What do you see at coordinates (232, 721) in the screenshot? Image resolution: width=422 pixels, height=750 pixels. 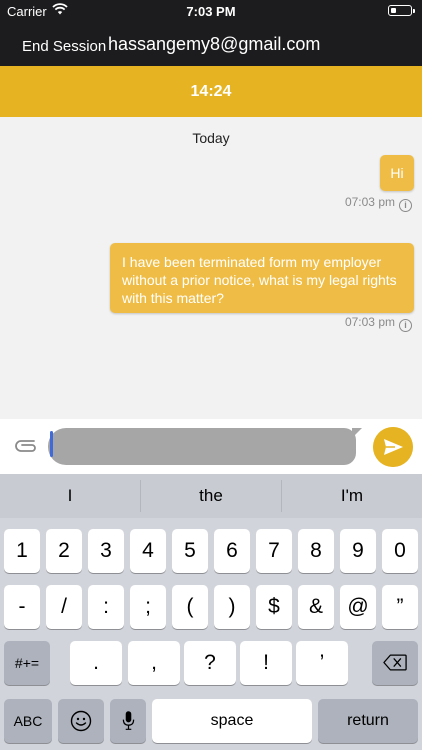 I see `space-key: space` at bounding box center [232, 721].